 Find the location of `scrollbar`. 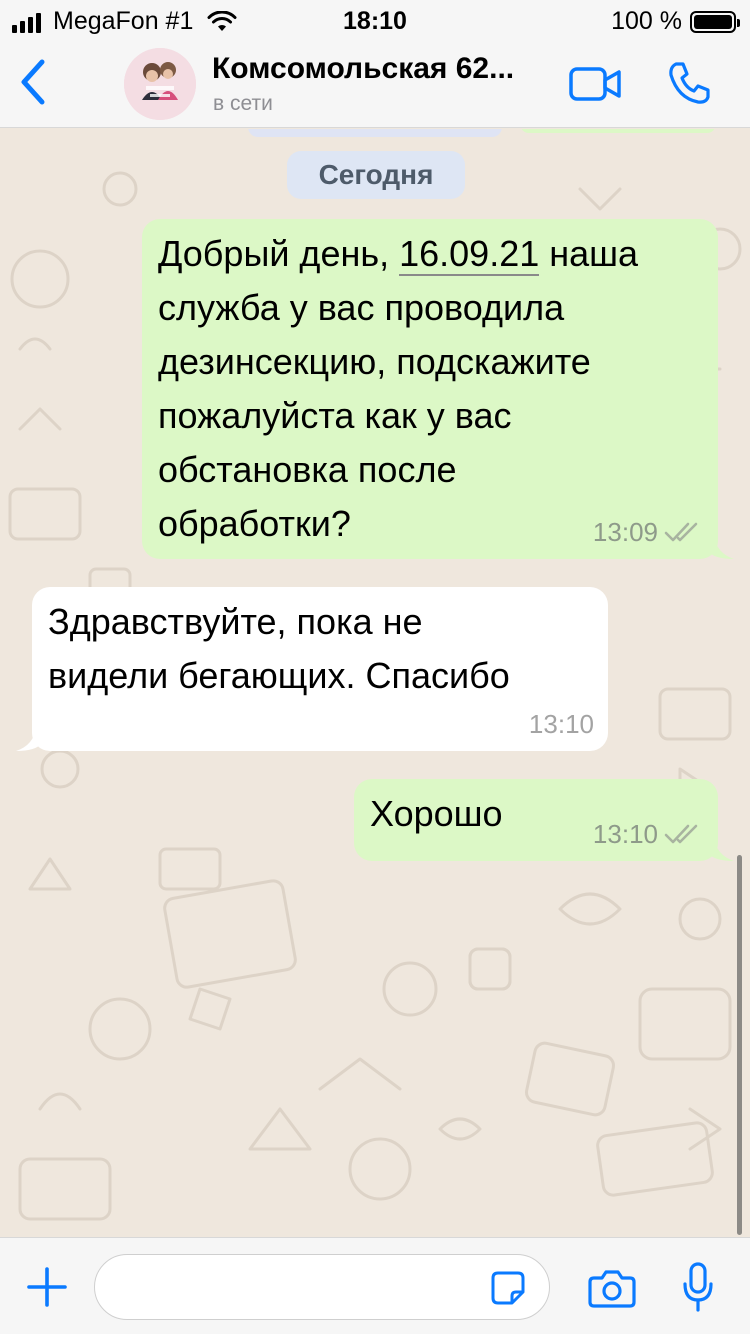

scrollbar is located at coordinates (739, 1045).